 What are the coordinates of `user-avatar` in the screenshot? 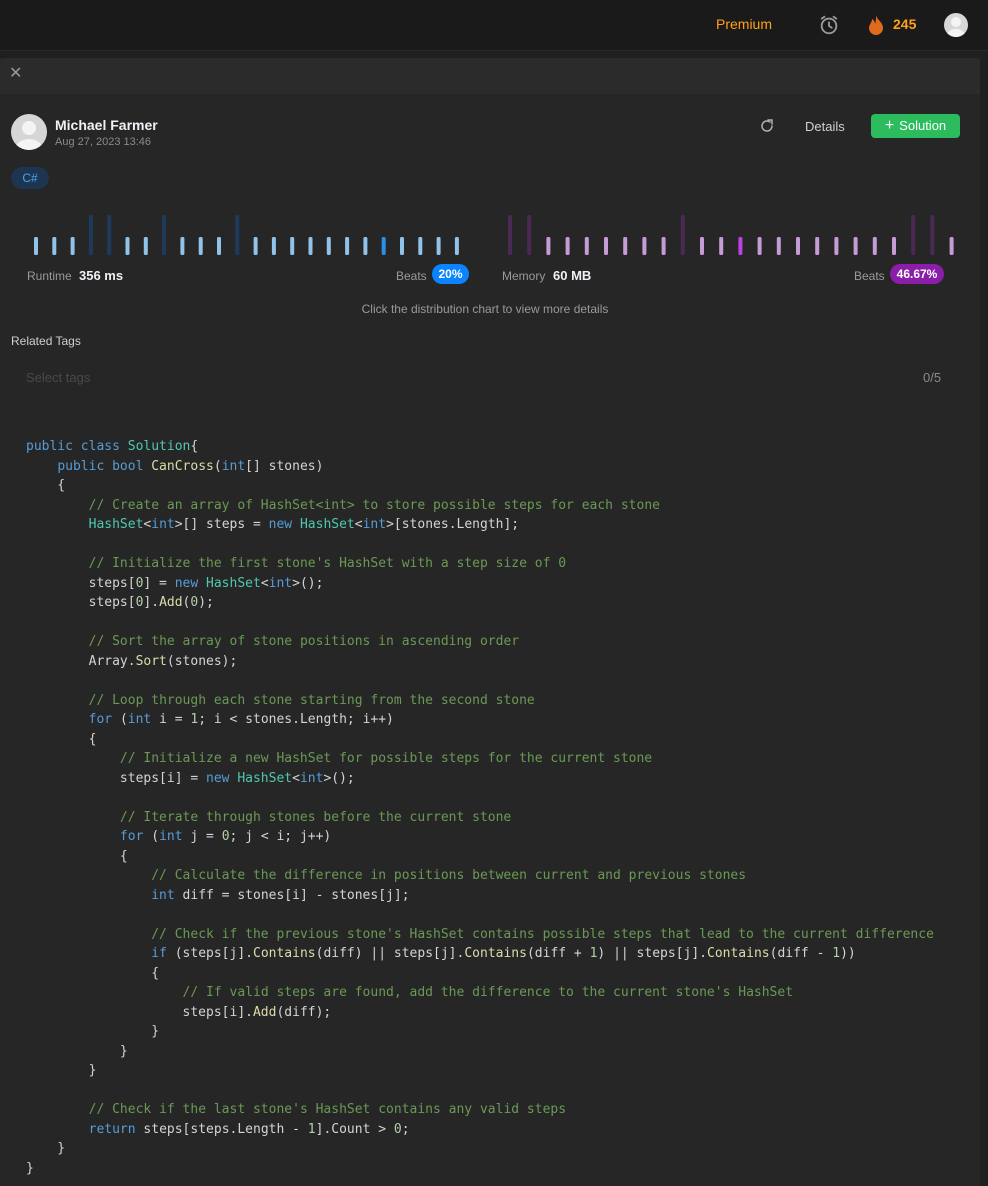 It's located at (956, 25).